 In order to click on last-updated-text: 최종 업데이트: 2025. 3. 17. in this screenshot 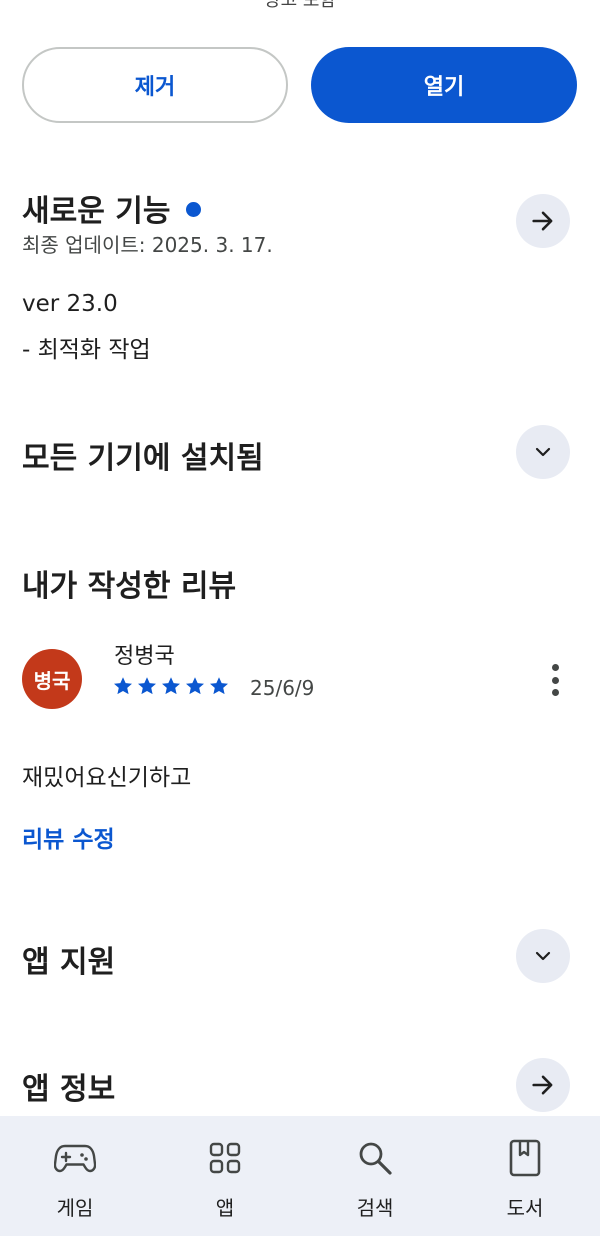, I will do `click(147, 245)`.